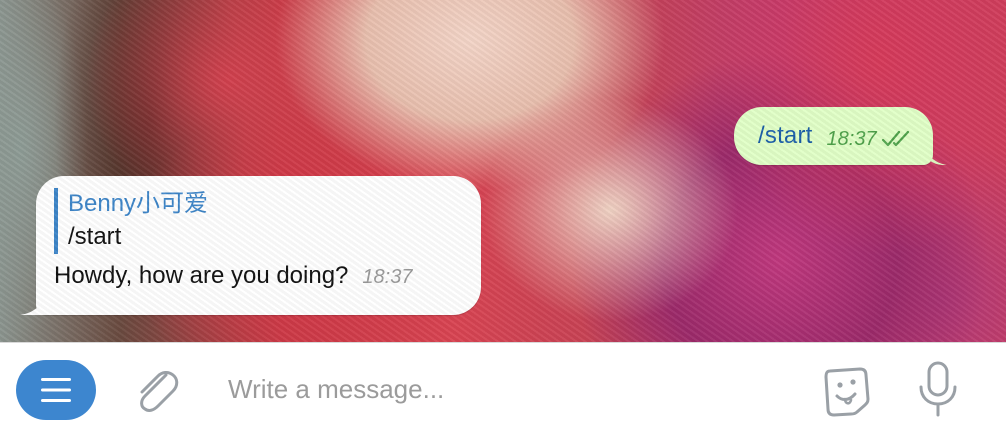  Describe the element at coordinates (138, 203) in the screenshot. I see `reply-author: Benny小可爱` at that location.